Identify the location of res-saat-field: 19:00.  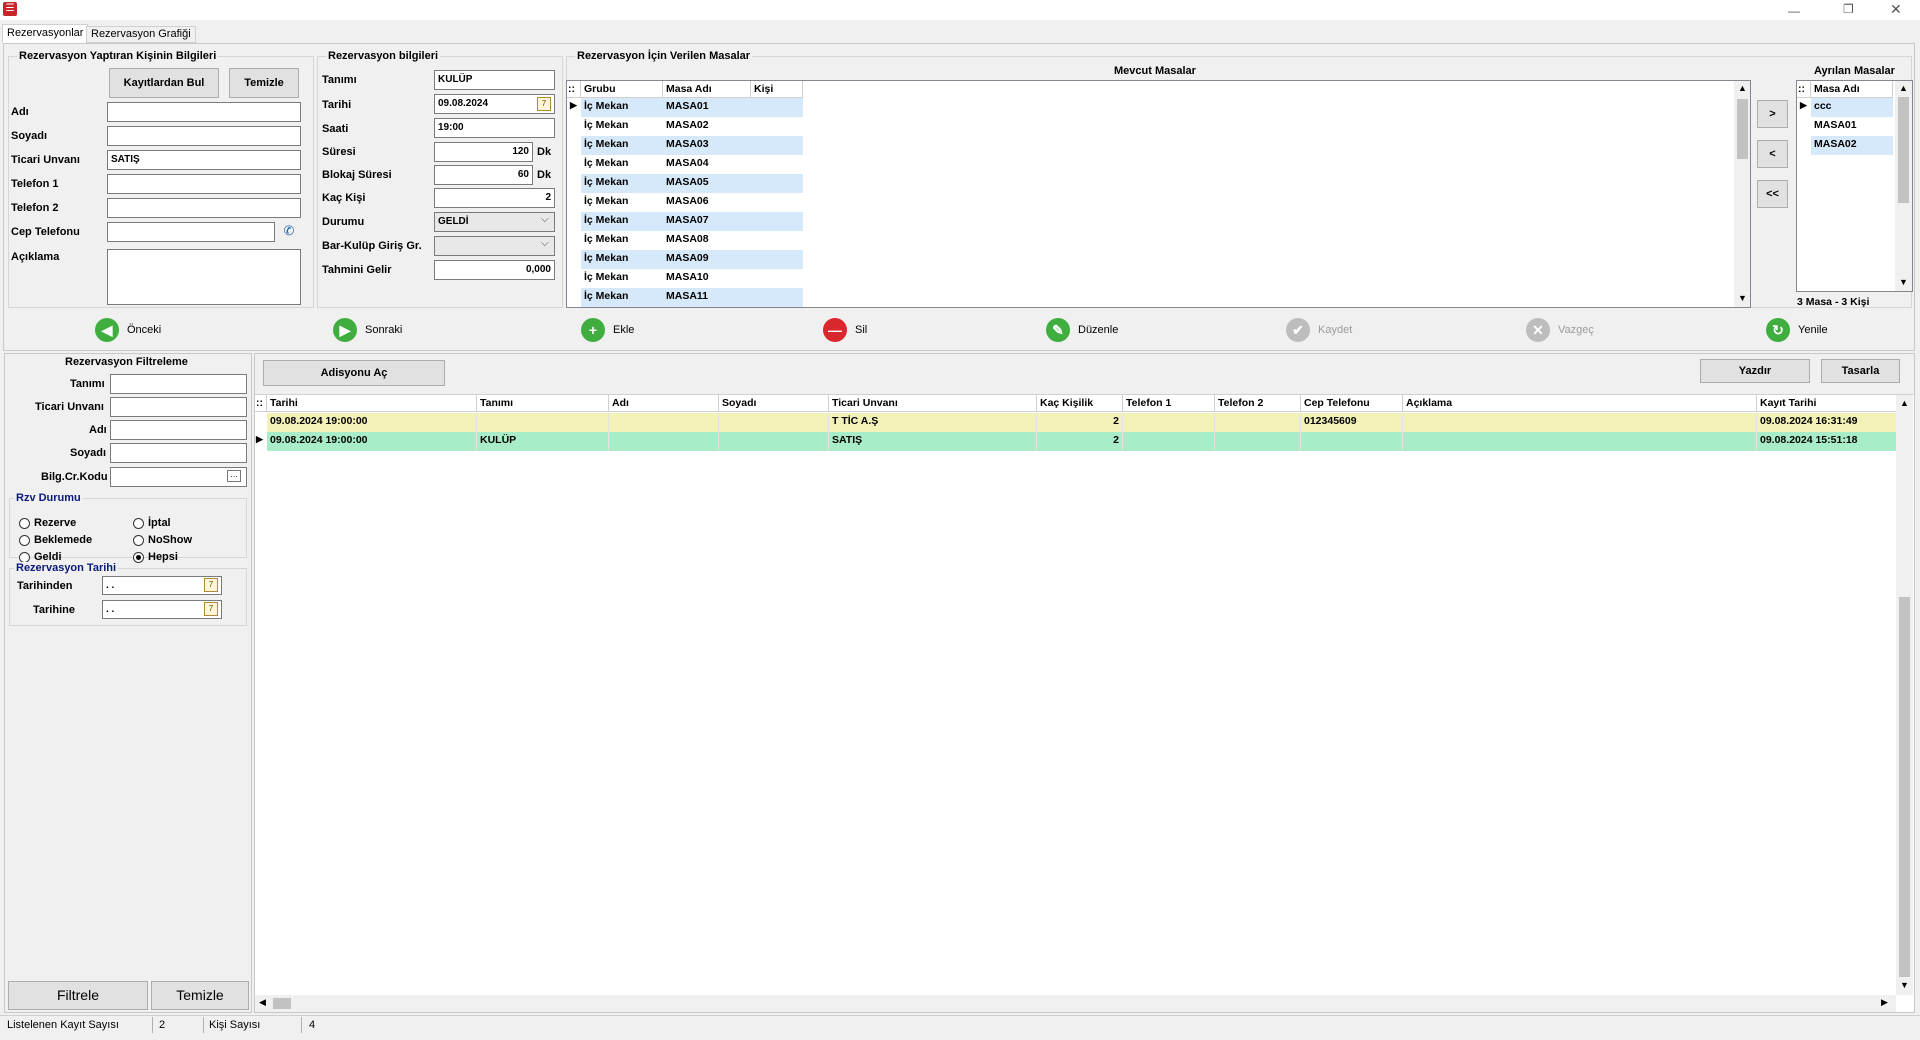
(494, 128).